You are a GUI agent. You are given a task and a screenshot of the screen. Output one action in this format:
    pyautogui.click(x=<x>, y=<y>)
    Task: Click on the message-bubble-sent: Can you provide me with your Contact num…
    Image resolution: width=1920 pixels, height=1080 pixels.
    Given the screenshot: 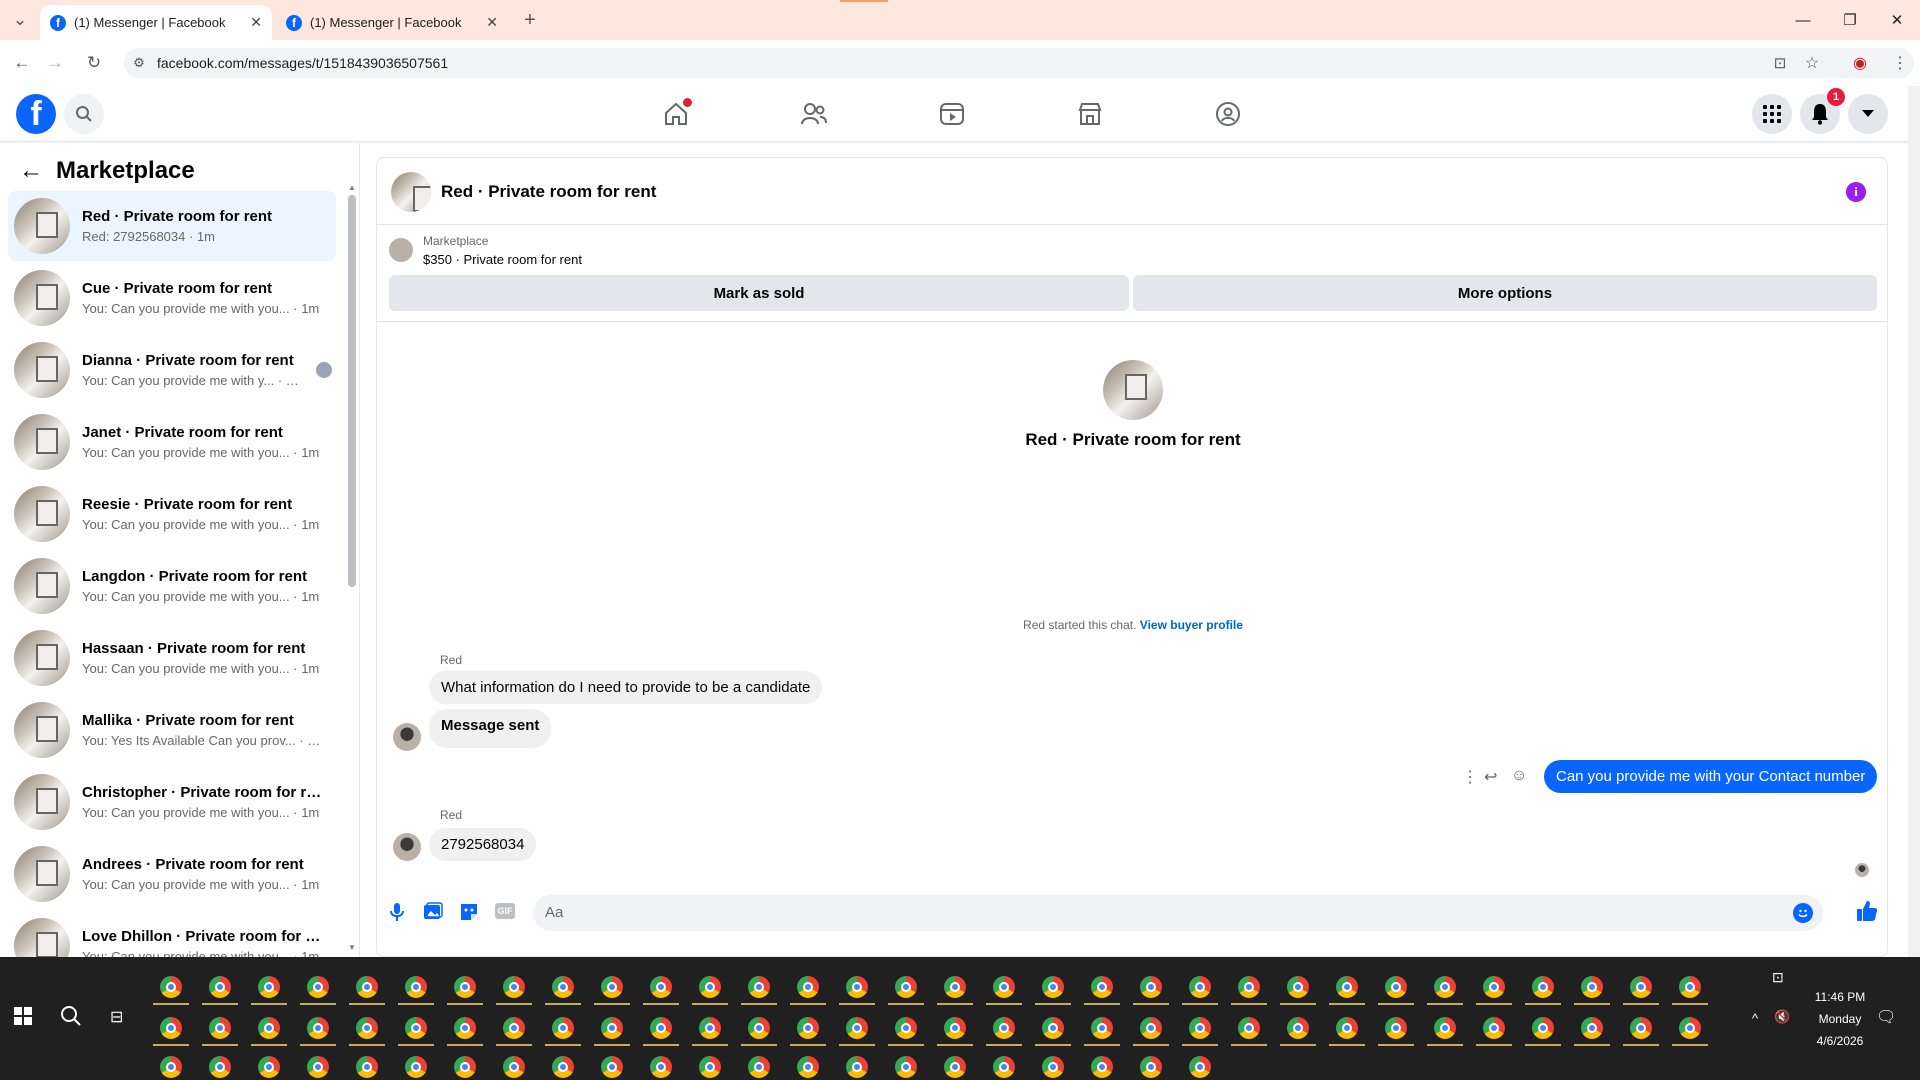 What is the action you would take?
    pyautogui.click(x=1711, y=776)
    